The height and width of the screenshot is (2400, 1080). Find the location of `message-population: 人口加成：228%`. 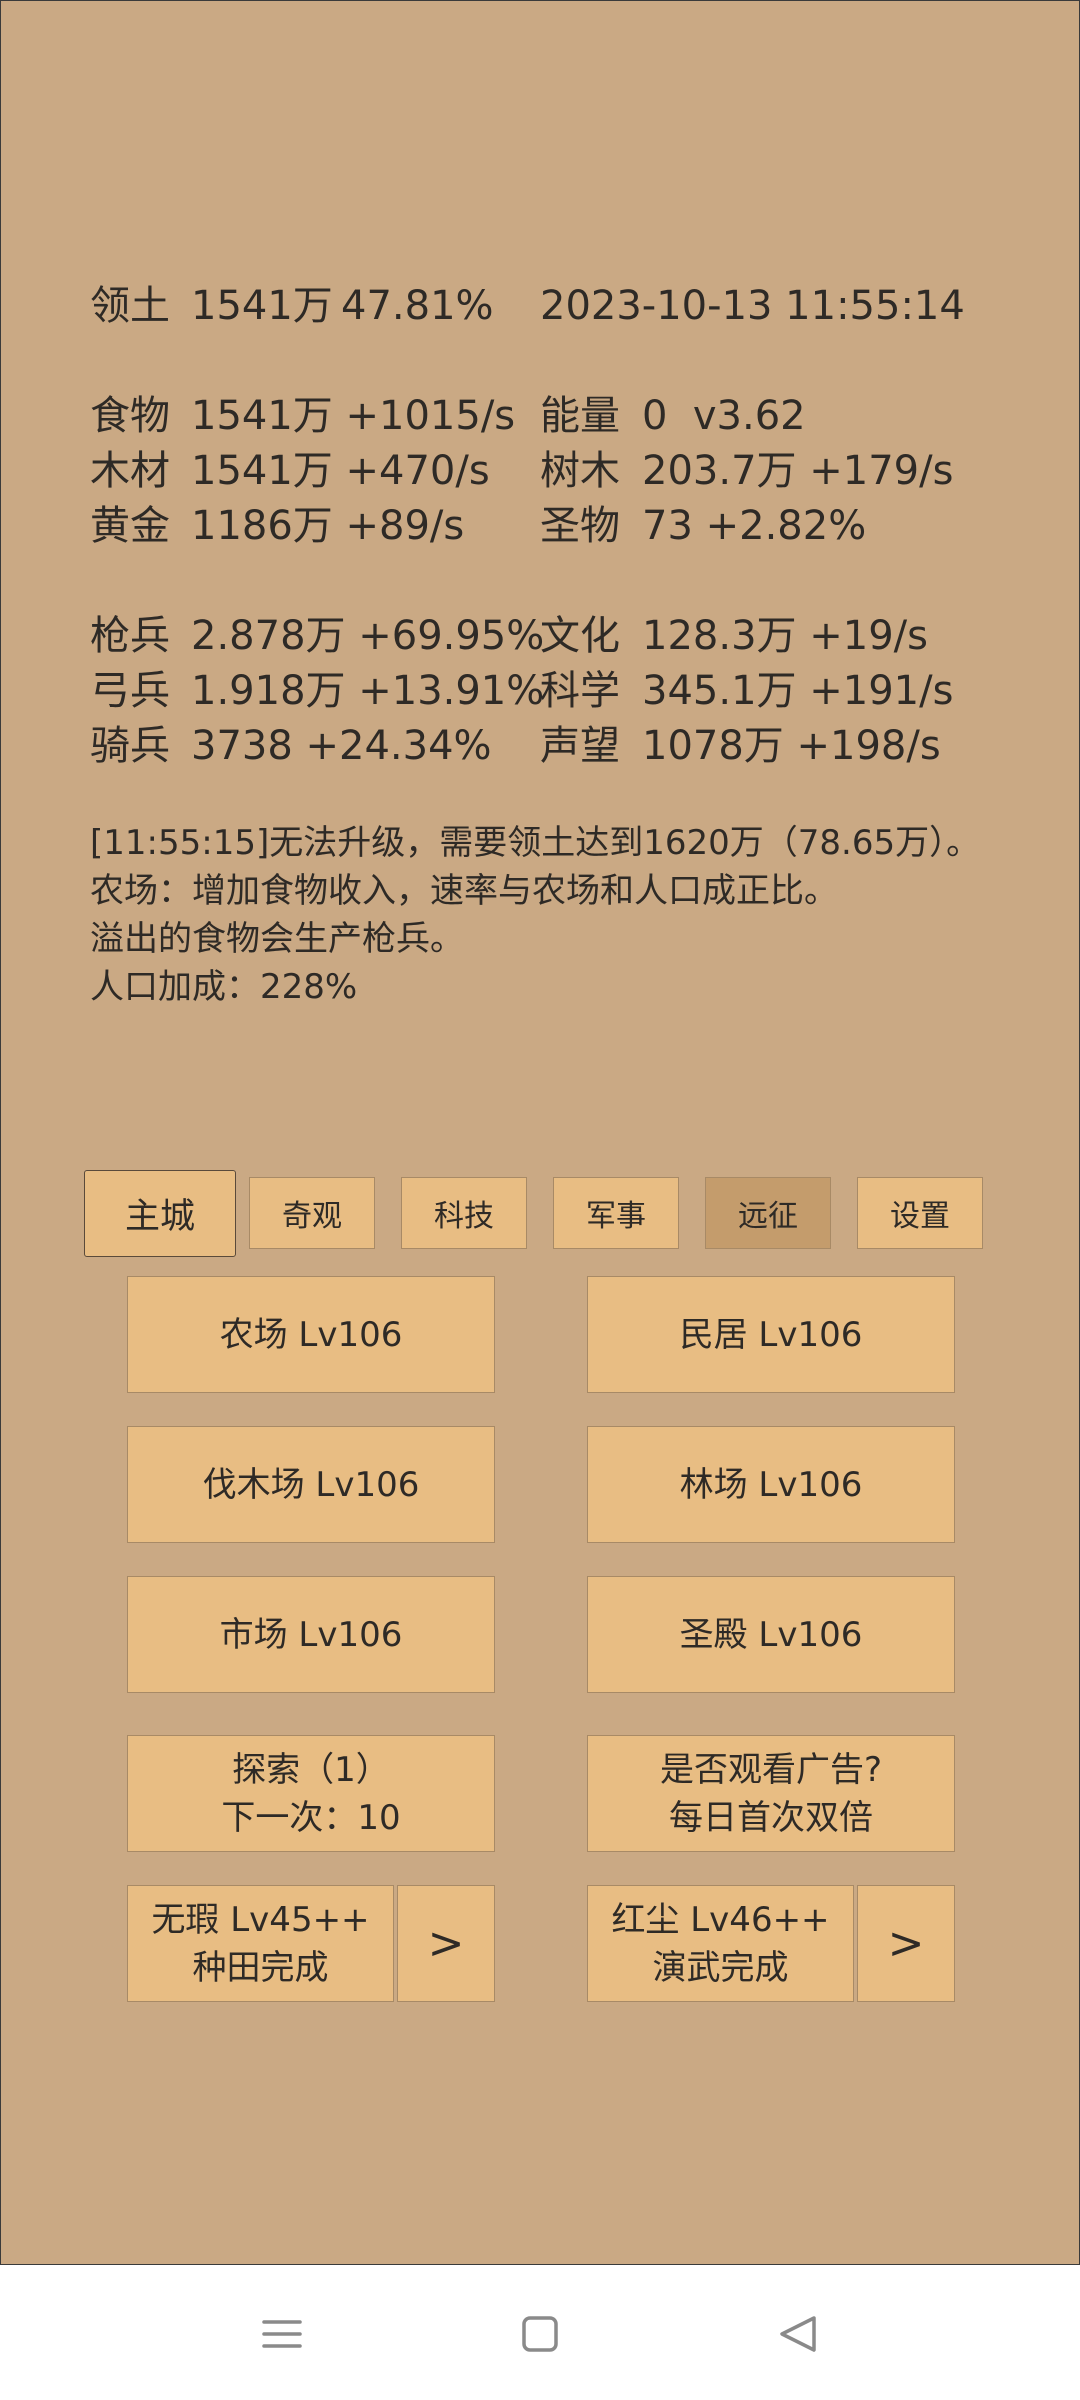

message-population: 人口加成：228% is located at coordinates (224, 987).